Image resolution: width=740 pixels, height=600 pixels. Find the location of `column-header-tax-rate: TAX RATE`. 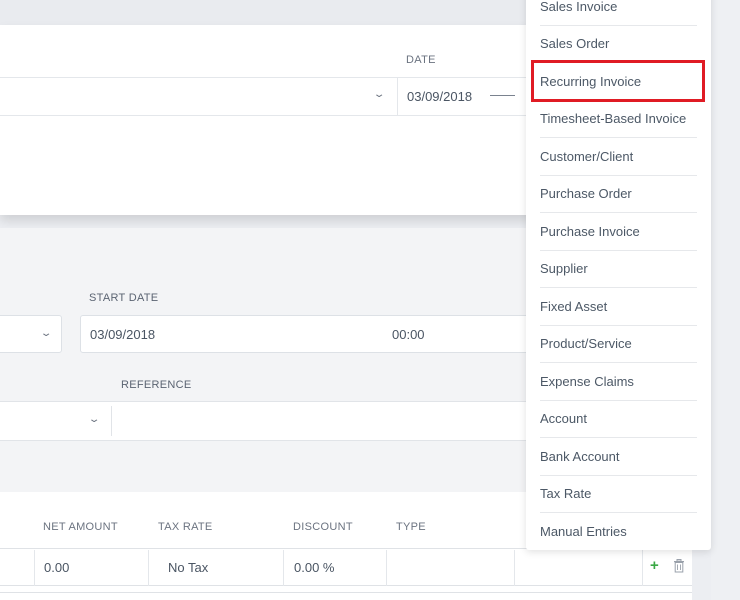

column-header-tax-rate: TAX RATE is located at coordinates (185, 527).